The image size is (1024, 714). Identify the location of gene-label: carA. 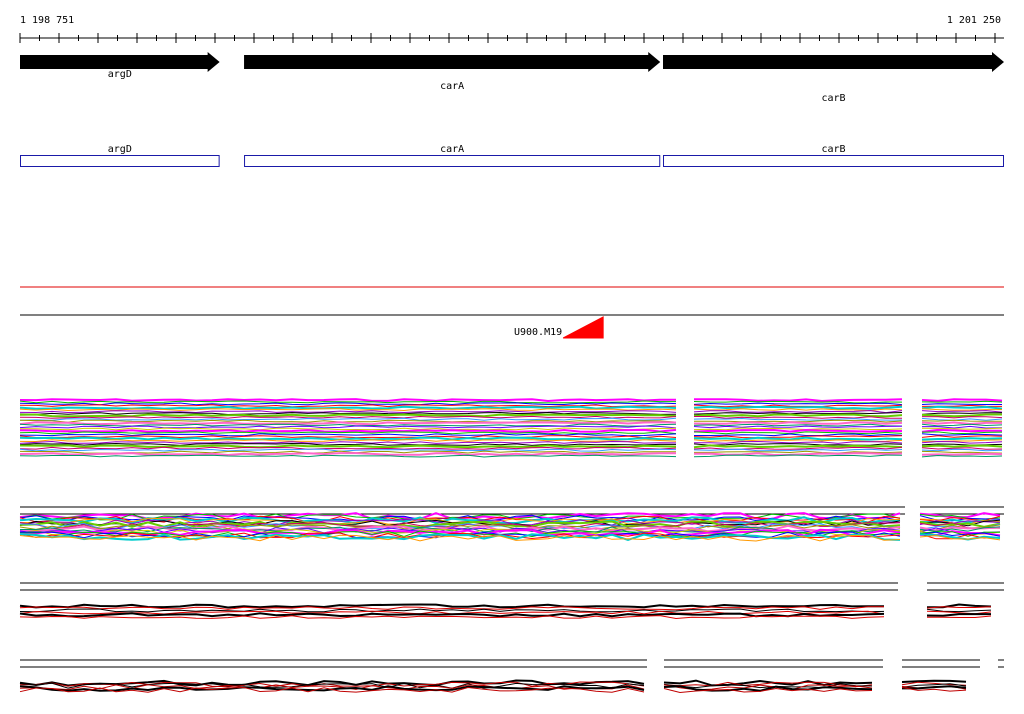
(452, 86).